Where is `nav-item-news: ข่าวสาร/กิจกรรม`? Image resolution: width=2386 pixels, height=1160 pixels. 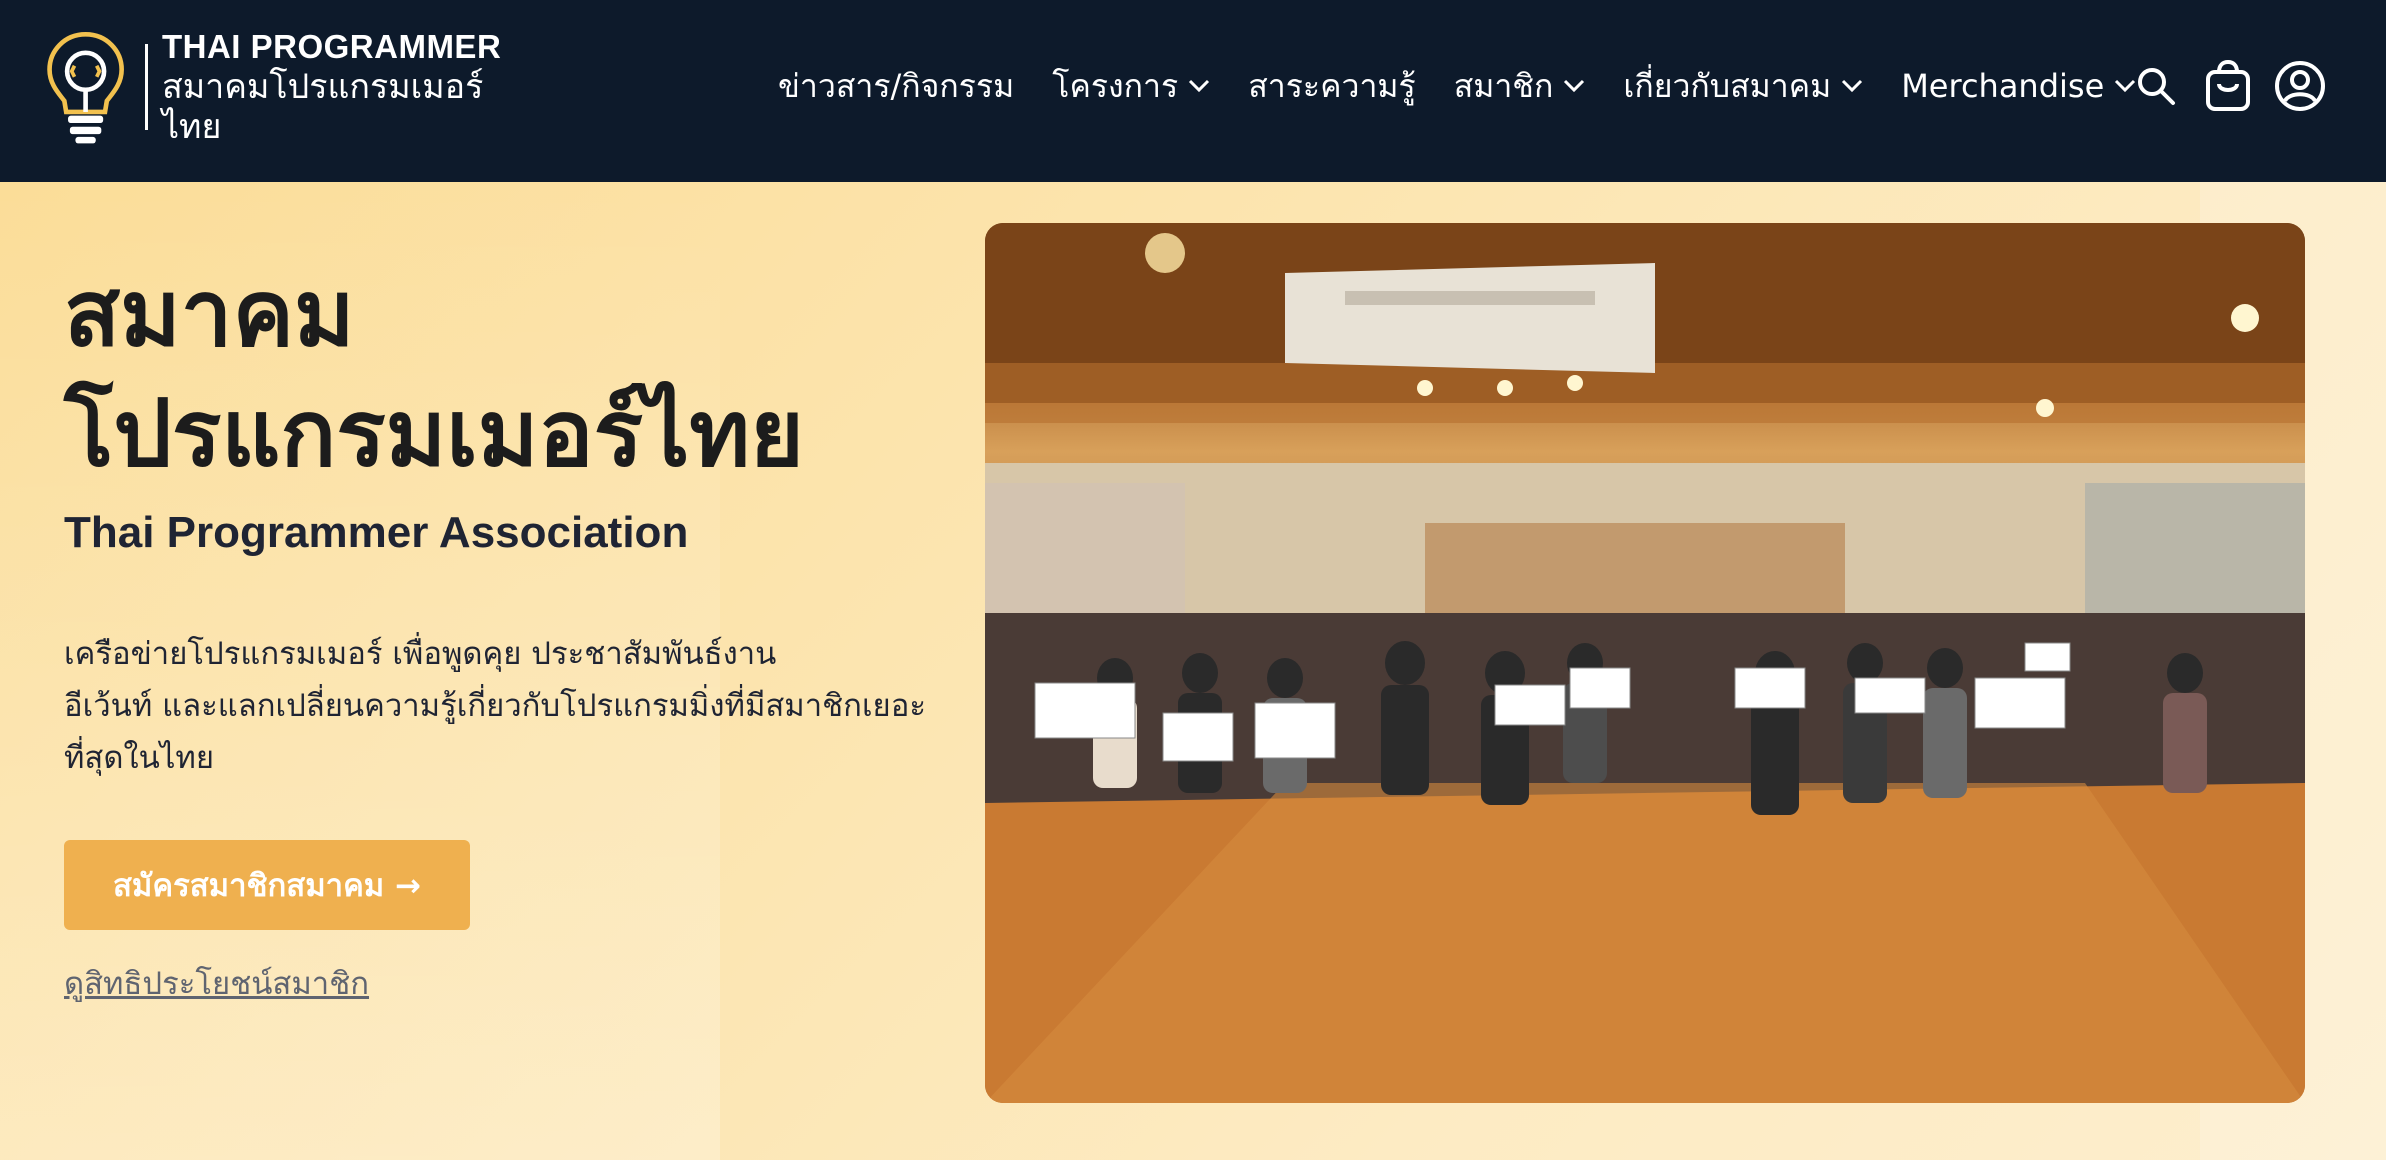
nav-item-news: ข่าวสาร/กิจกรรม is located at coordinates (896, 86).